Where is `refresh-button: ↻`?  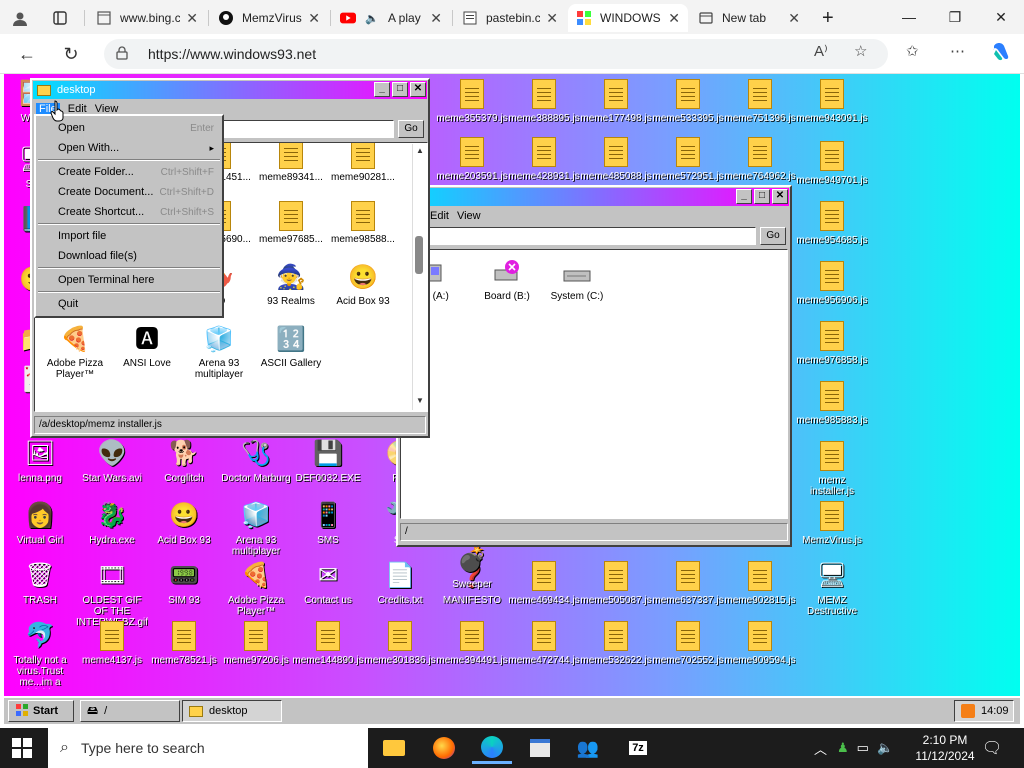 refresh-button: ↻ is located at coordinates (71, 54).